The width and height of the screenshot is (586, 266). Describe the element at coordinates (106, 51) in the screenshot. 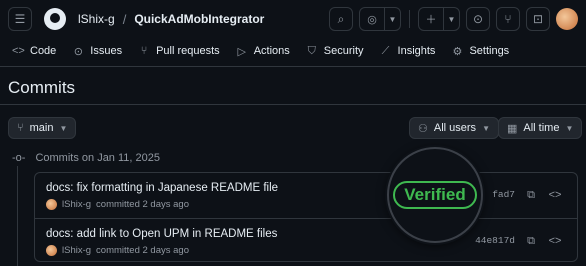

I see `tab-label: Issues` at that location.